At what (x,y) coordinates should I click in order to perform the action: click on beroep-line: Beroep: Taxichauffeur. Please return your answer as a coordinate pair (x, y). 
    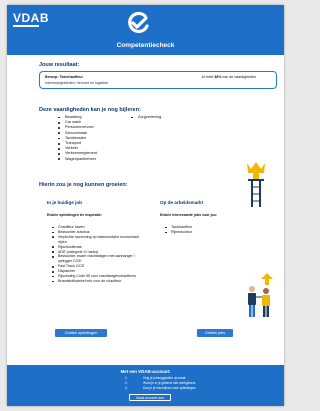
    Looking at the image, I should click on (64, 77).